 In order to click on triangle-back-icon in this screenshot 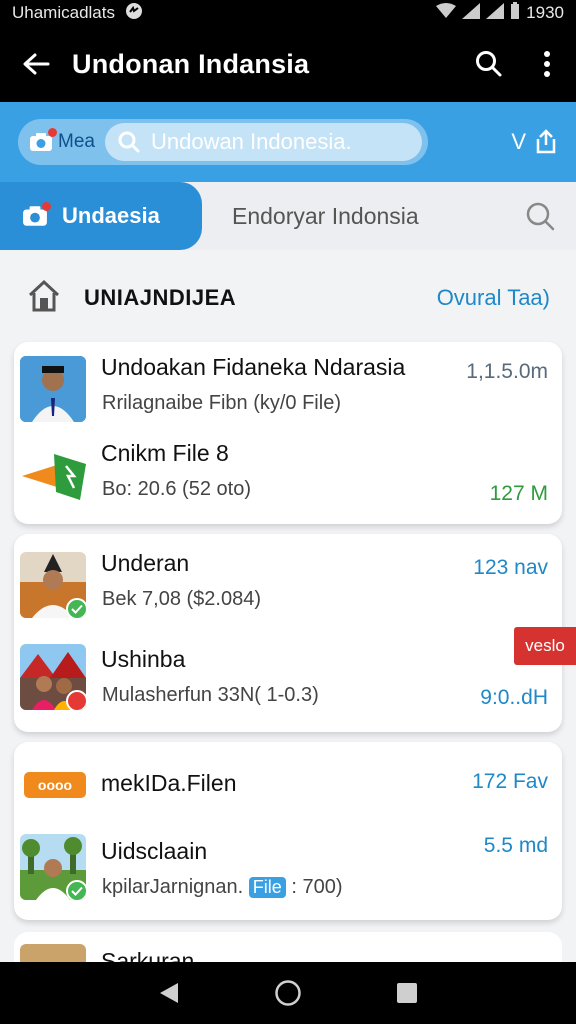, I will do `click(169, 993)`.